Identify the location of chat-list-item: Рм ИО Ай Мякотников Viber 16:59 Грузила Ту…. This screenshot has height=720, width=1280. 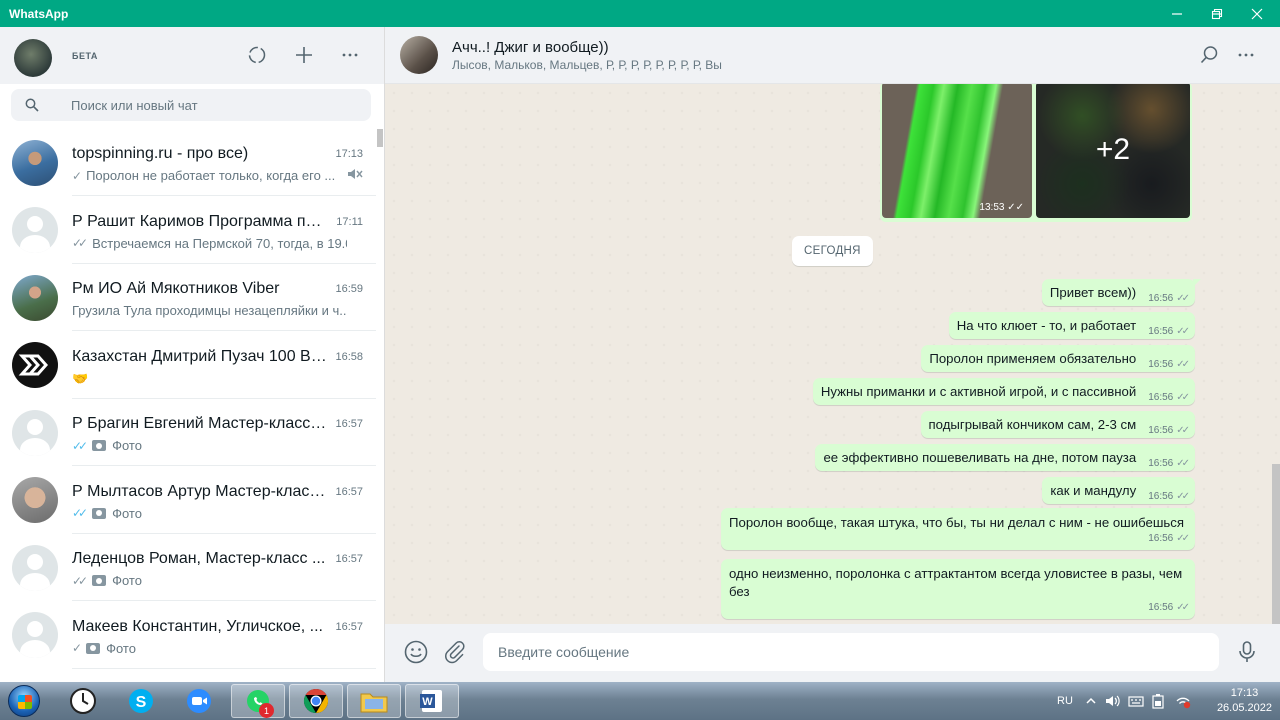
(188, 298).